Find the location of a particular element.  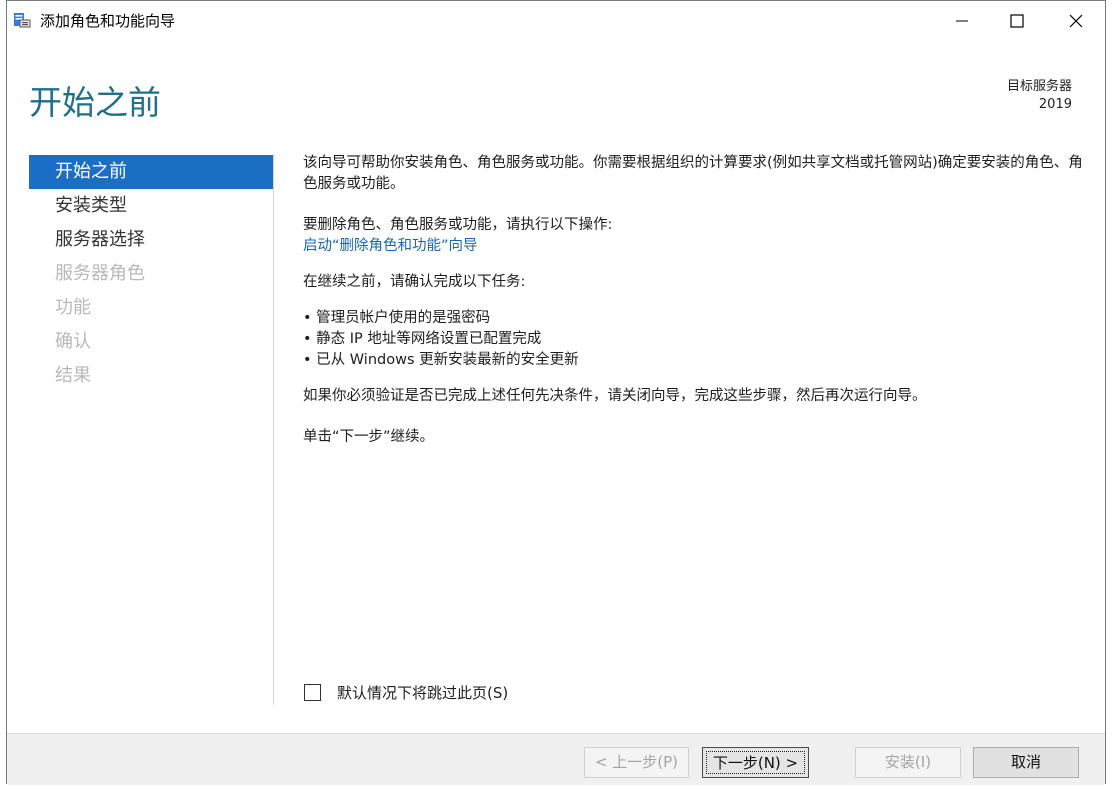

close-icon is located at coordinates (1076, 21).